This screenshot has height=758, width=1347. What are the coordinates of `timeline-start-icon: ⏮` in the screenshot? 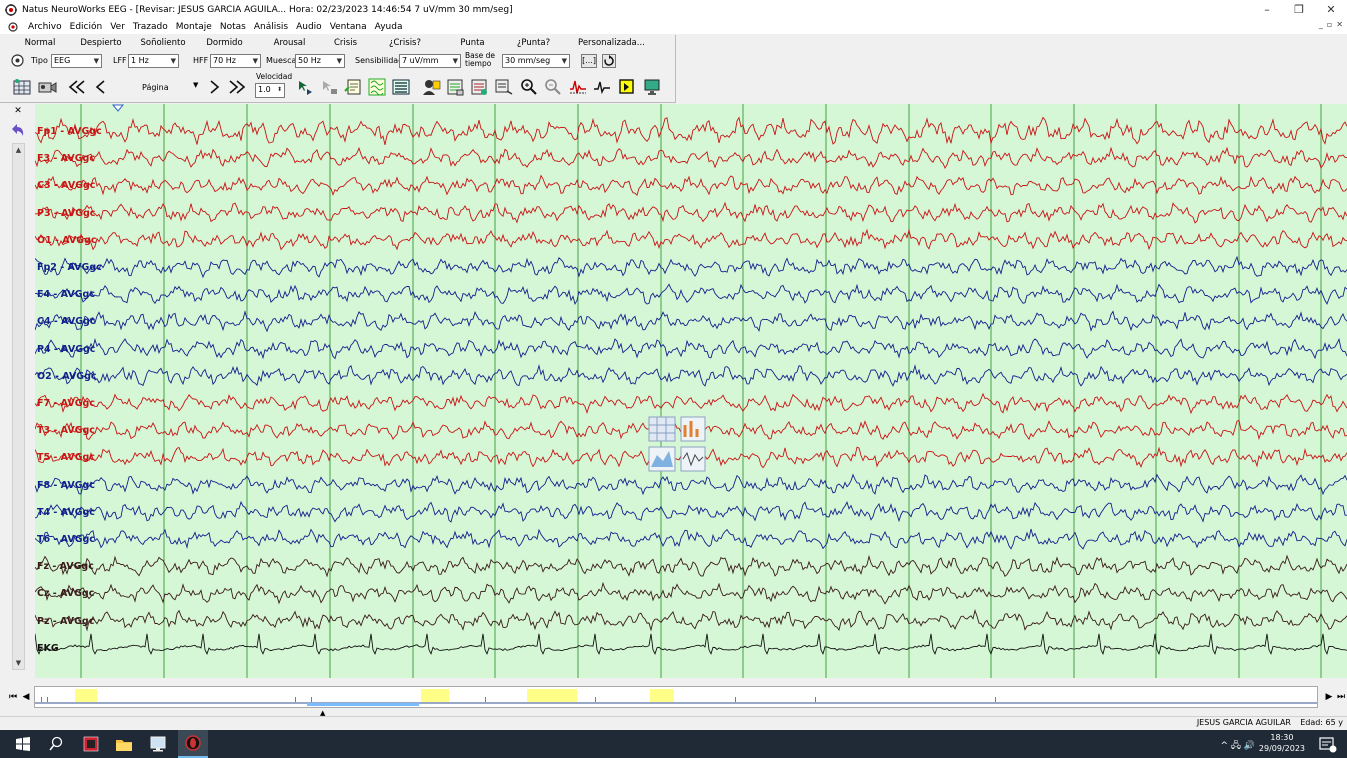 It's located at (13, 697).